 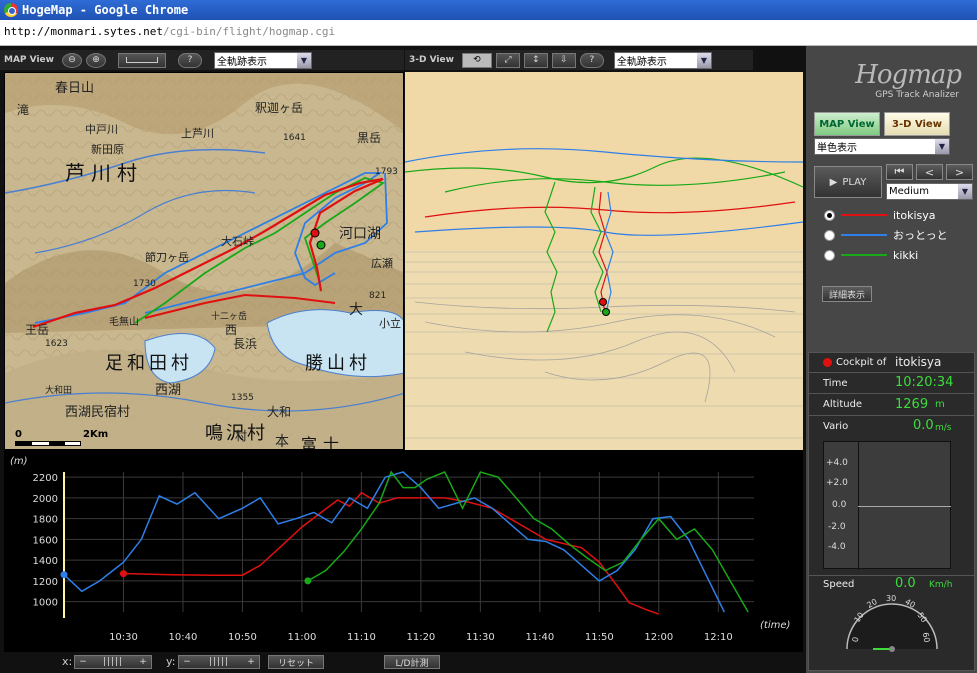 What do you see at coordinates (183, 637) in the screenshot?
I see `x-tick-label: 10:40` at bounding box center [183, 637].